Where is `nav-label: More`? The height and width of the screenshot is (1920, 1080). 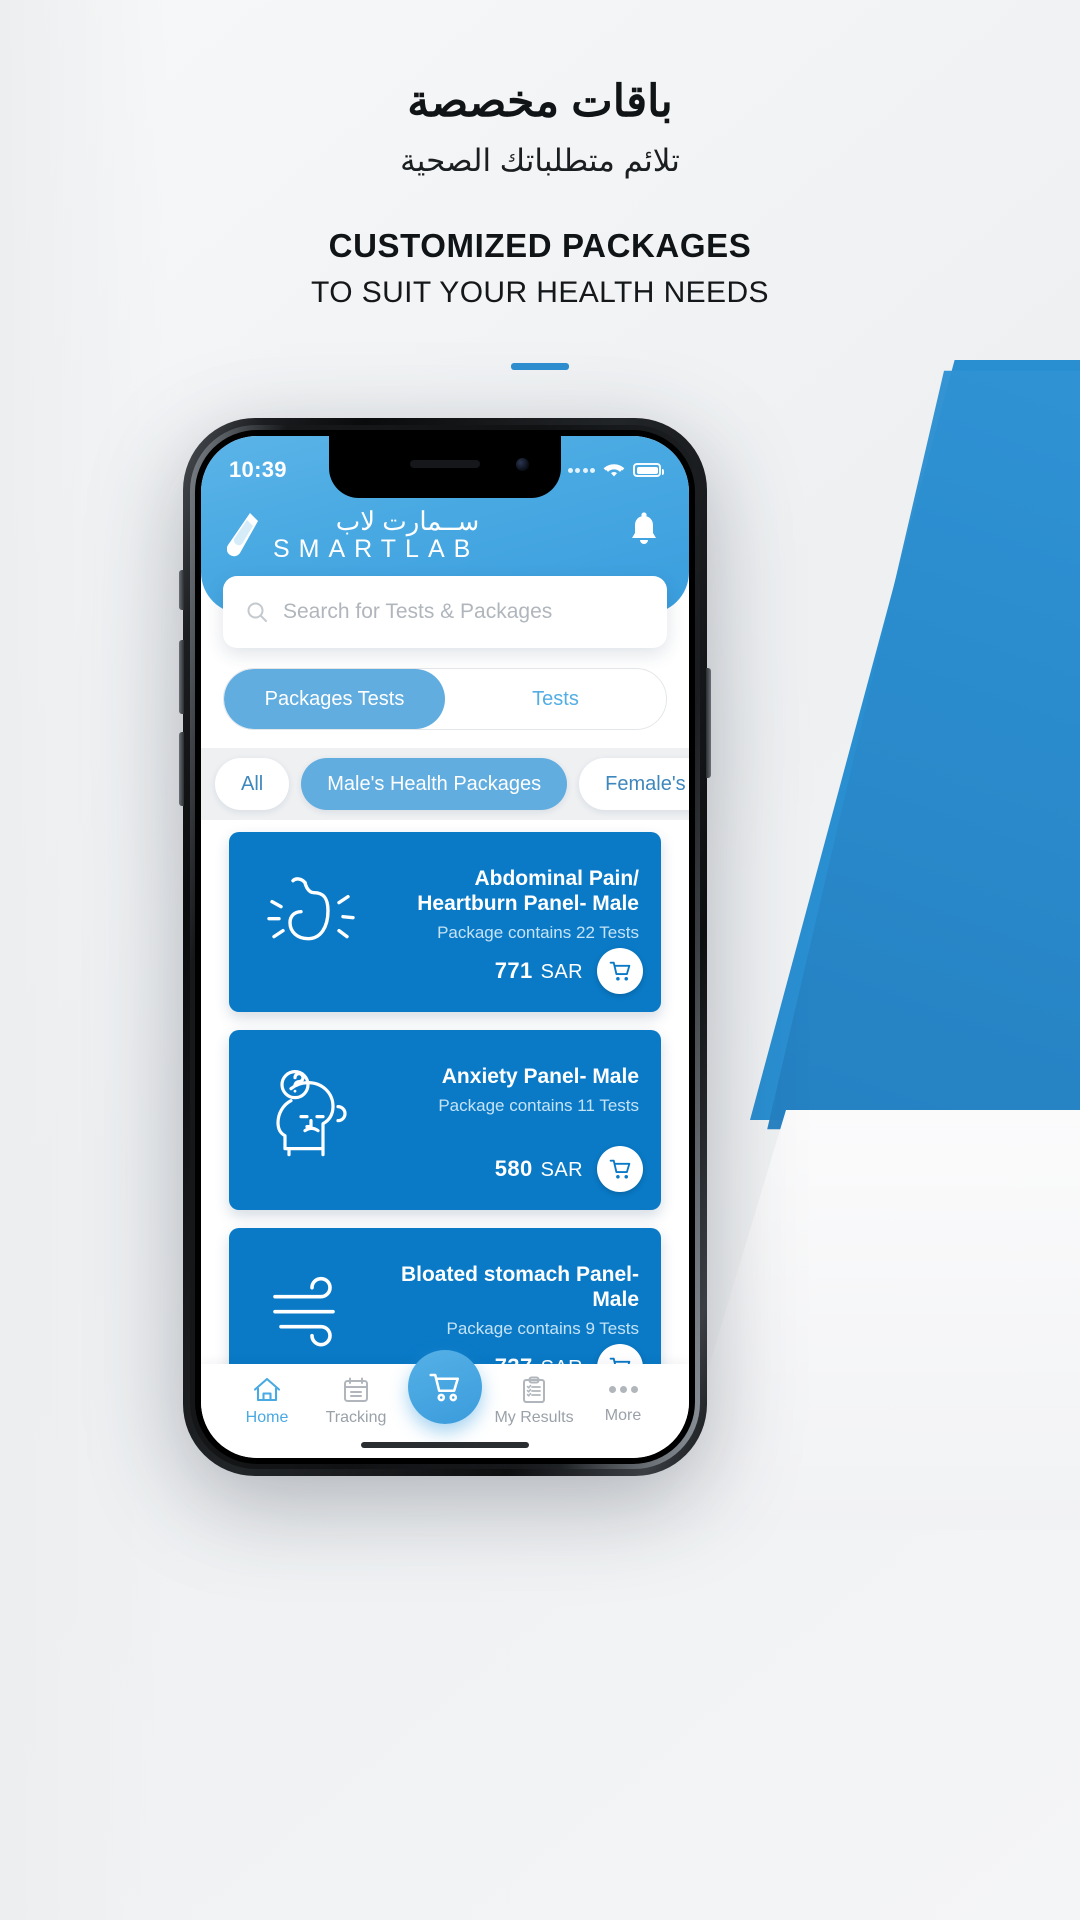
nav-label: More is located at coordinates (623, 1415).